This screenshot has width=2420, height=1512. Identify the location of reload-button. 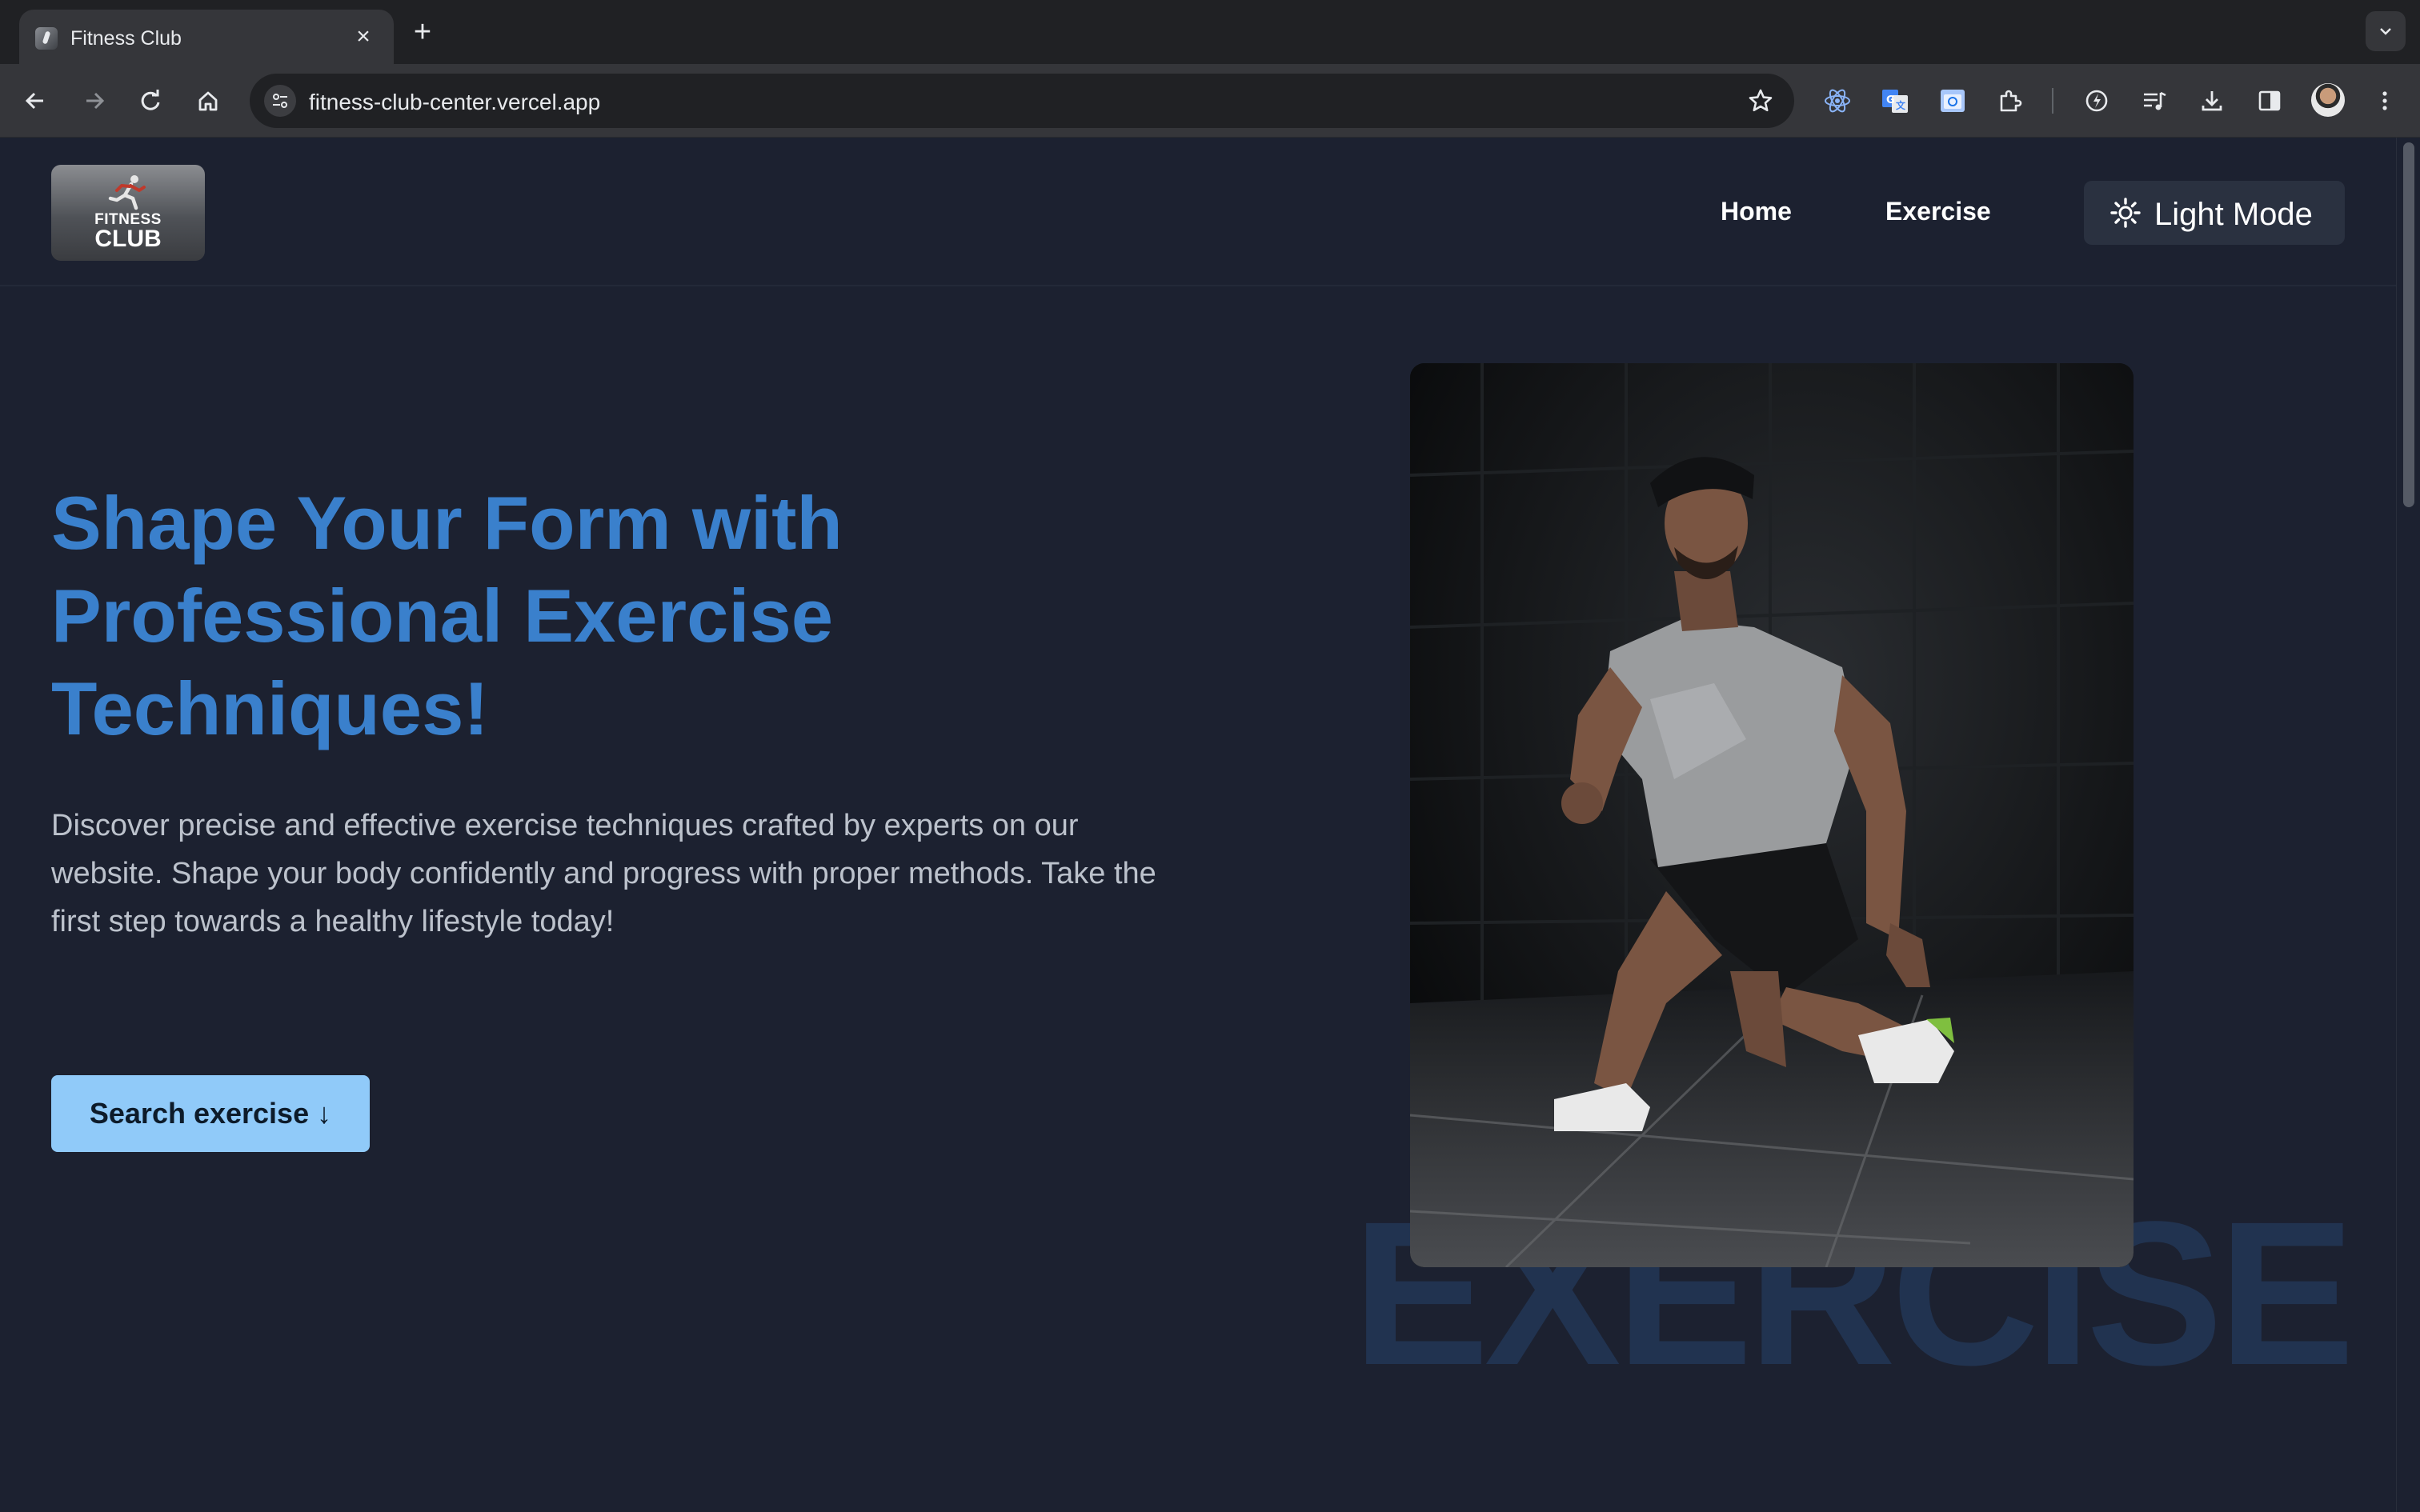
(150, 100).